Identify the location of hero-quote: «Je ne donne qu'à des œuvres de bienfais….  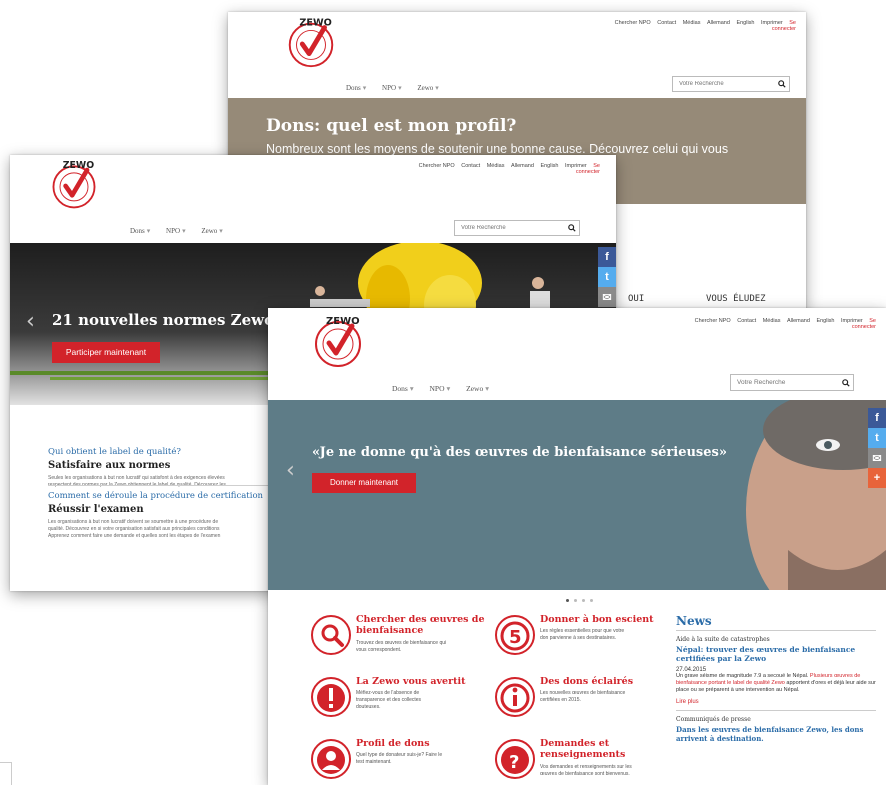
(519, 452).